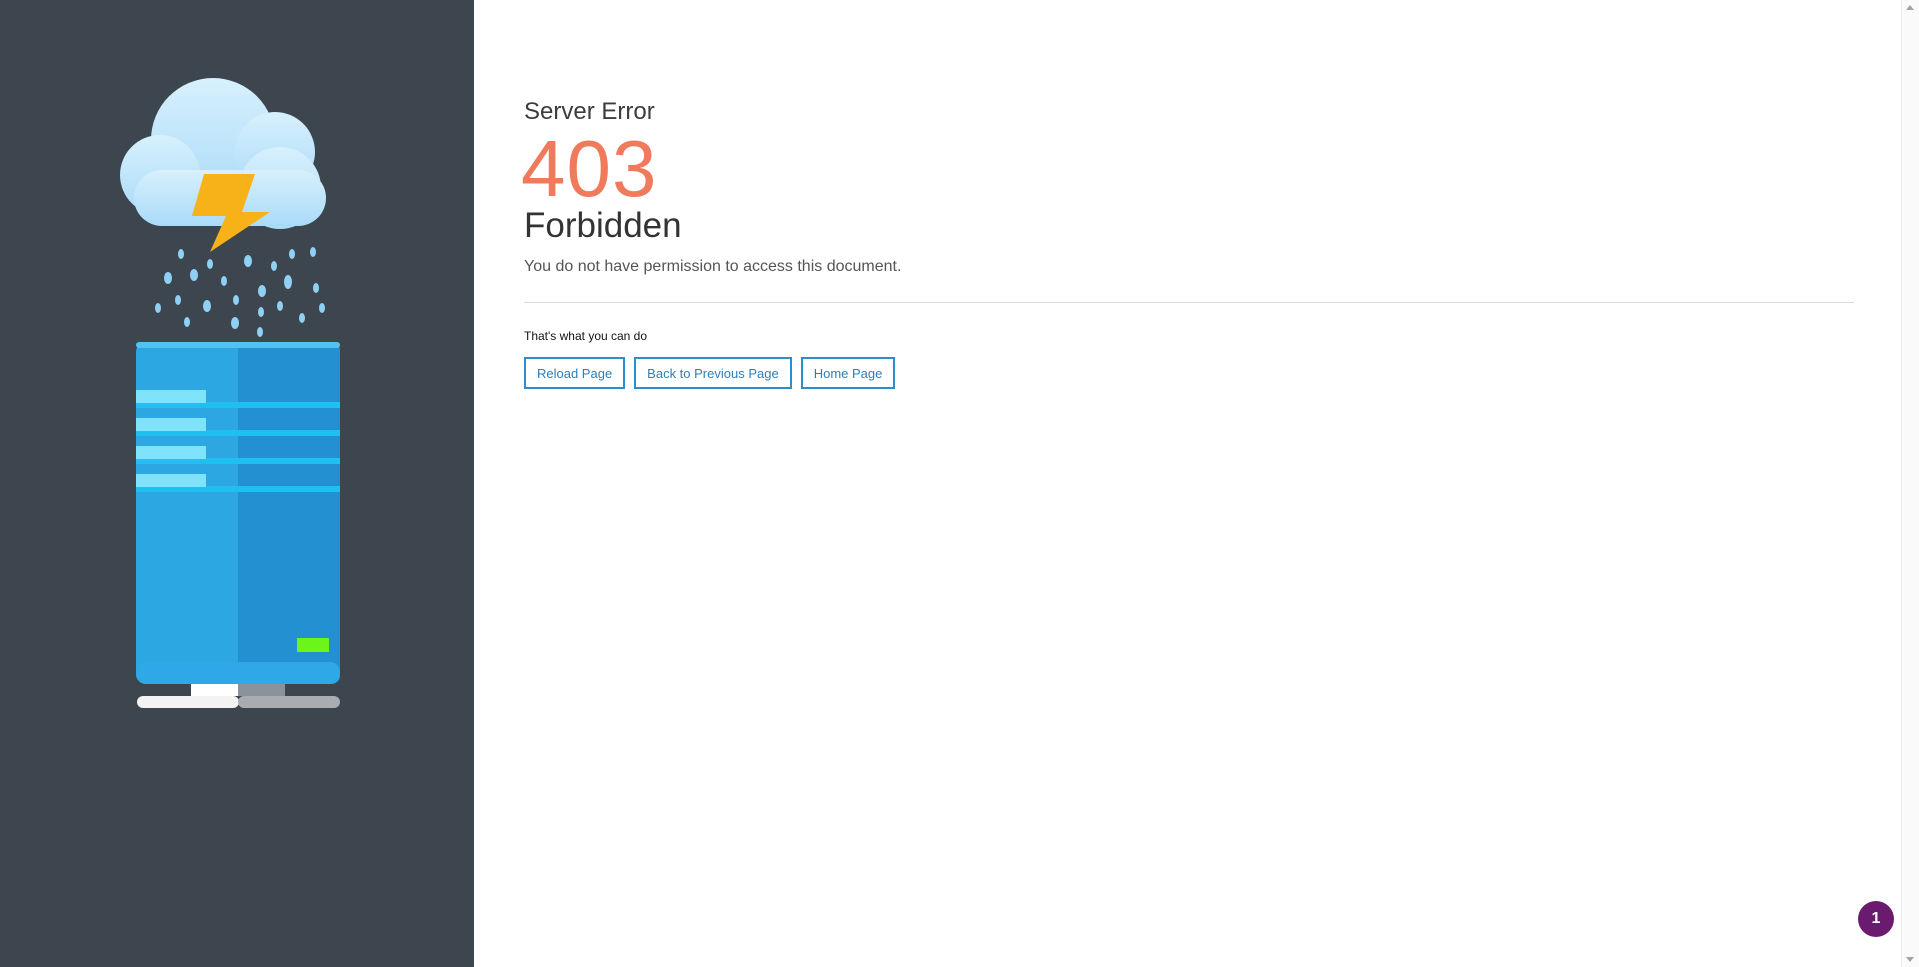 The width and height of the screenshot is (1919, 967). I want to click on server-tower-icon, so click(238, 525).